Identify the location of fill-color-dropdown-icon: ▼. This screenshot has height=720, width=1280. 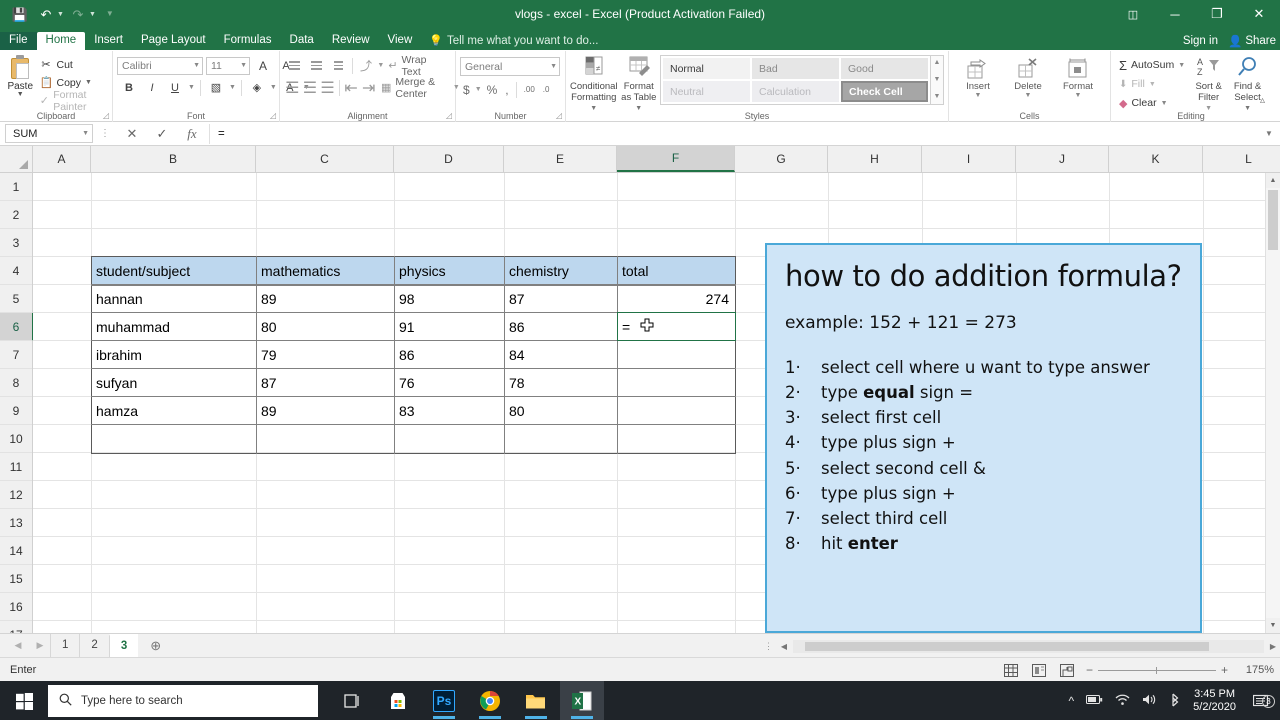
(273, 87).